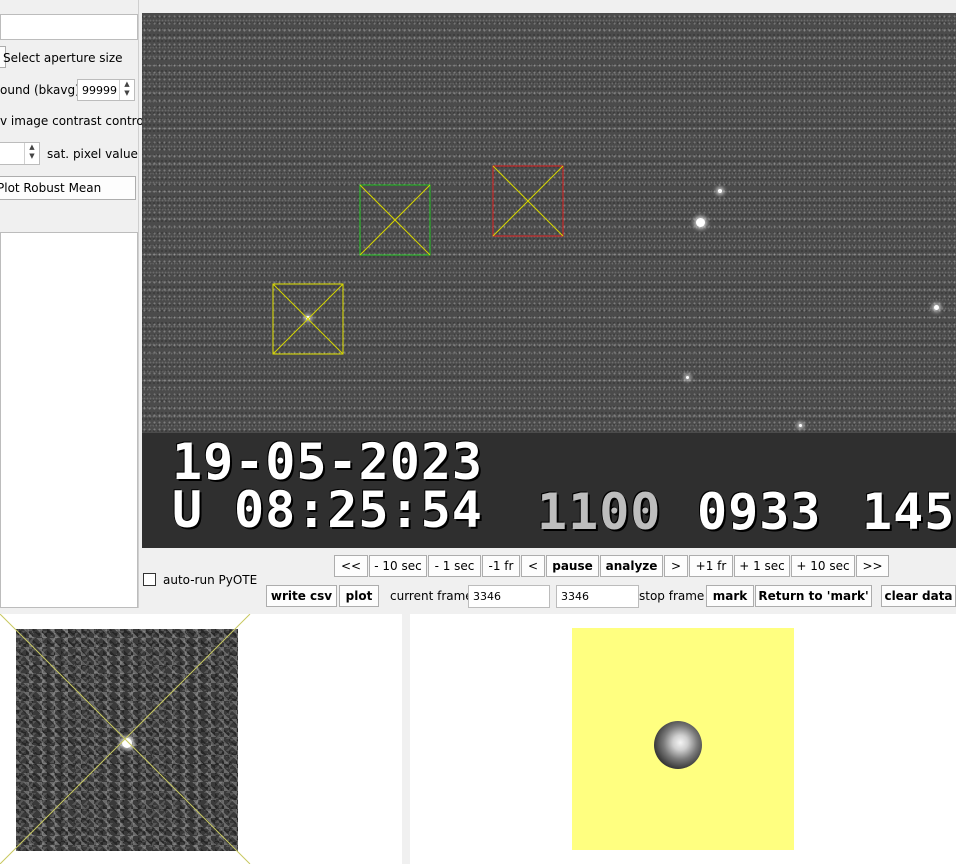 Image resolution: width=956 pixels, height=864 pixels. Describe the element at coordinates (711, 566) in the screenshot. I see `forward-1-frame-button: +1 fr` at that location.